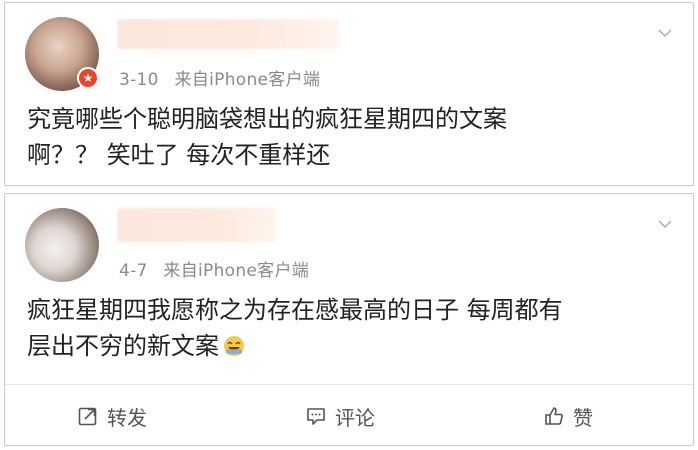  I want to click on post-date: 4-7, so click(133, 271).